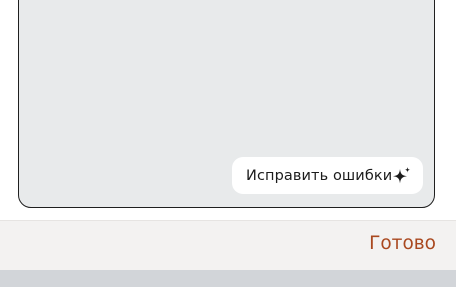  Describe the element at coordinates (319, 175) in the screenshot. I see `fix-errors-label: Исправить ошибки` at that location.